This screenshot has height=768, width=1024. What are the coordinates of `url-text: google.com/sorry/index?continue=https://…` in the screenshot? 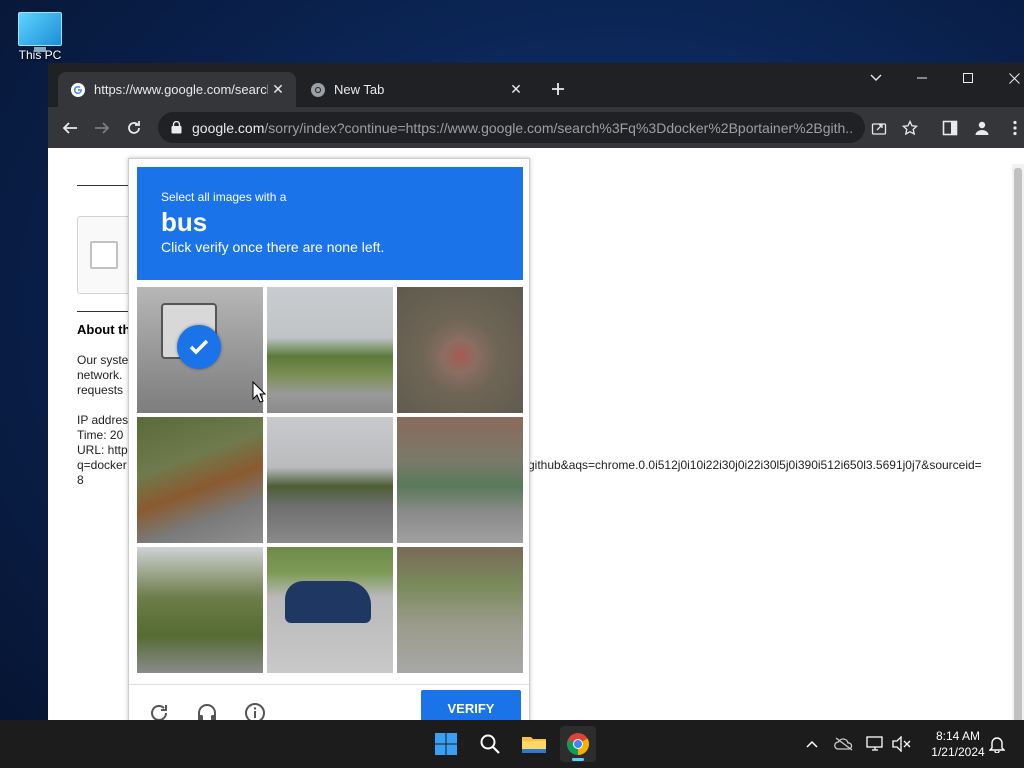 It's located at (522, 128).